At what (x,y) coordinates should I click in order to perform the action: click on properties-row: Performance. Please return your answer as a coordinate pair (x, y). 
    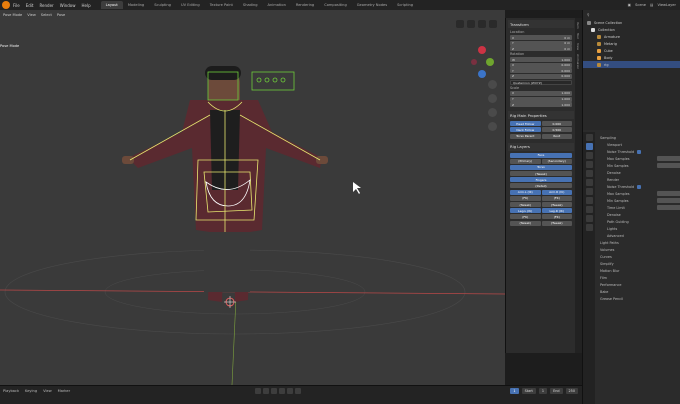
    Looking at the image, I should click on (638, 284).